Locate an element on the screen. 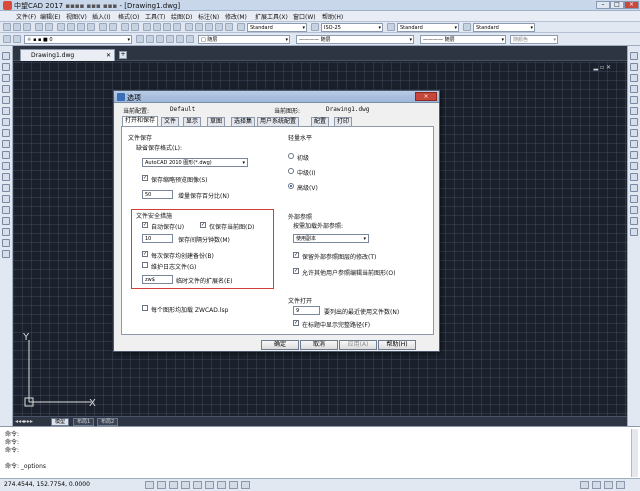  tab-plot: 打印 is located at coordinates (343, 121).